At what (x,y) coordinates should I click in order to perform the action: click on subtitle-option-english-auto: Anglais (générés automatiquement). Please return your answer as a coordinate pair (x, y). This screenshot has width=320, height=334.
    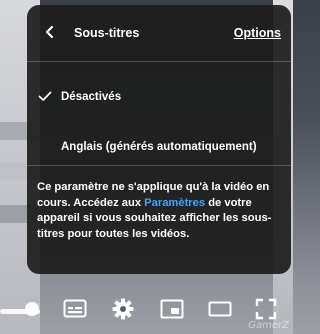
    Looking at the image, I should click on (159, 148).